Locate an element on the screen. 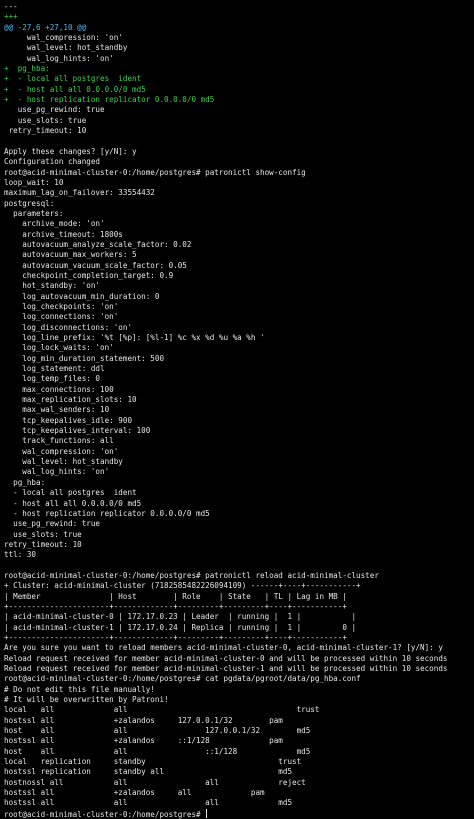  terminal-line: log_min_duration_statement: 500 is located at coordinates (84, 358).